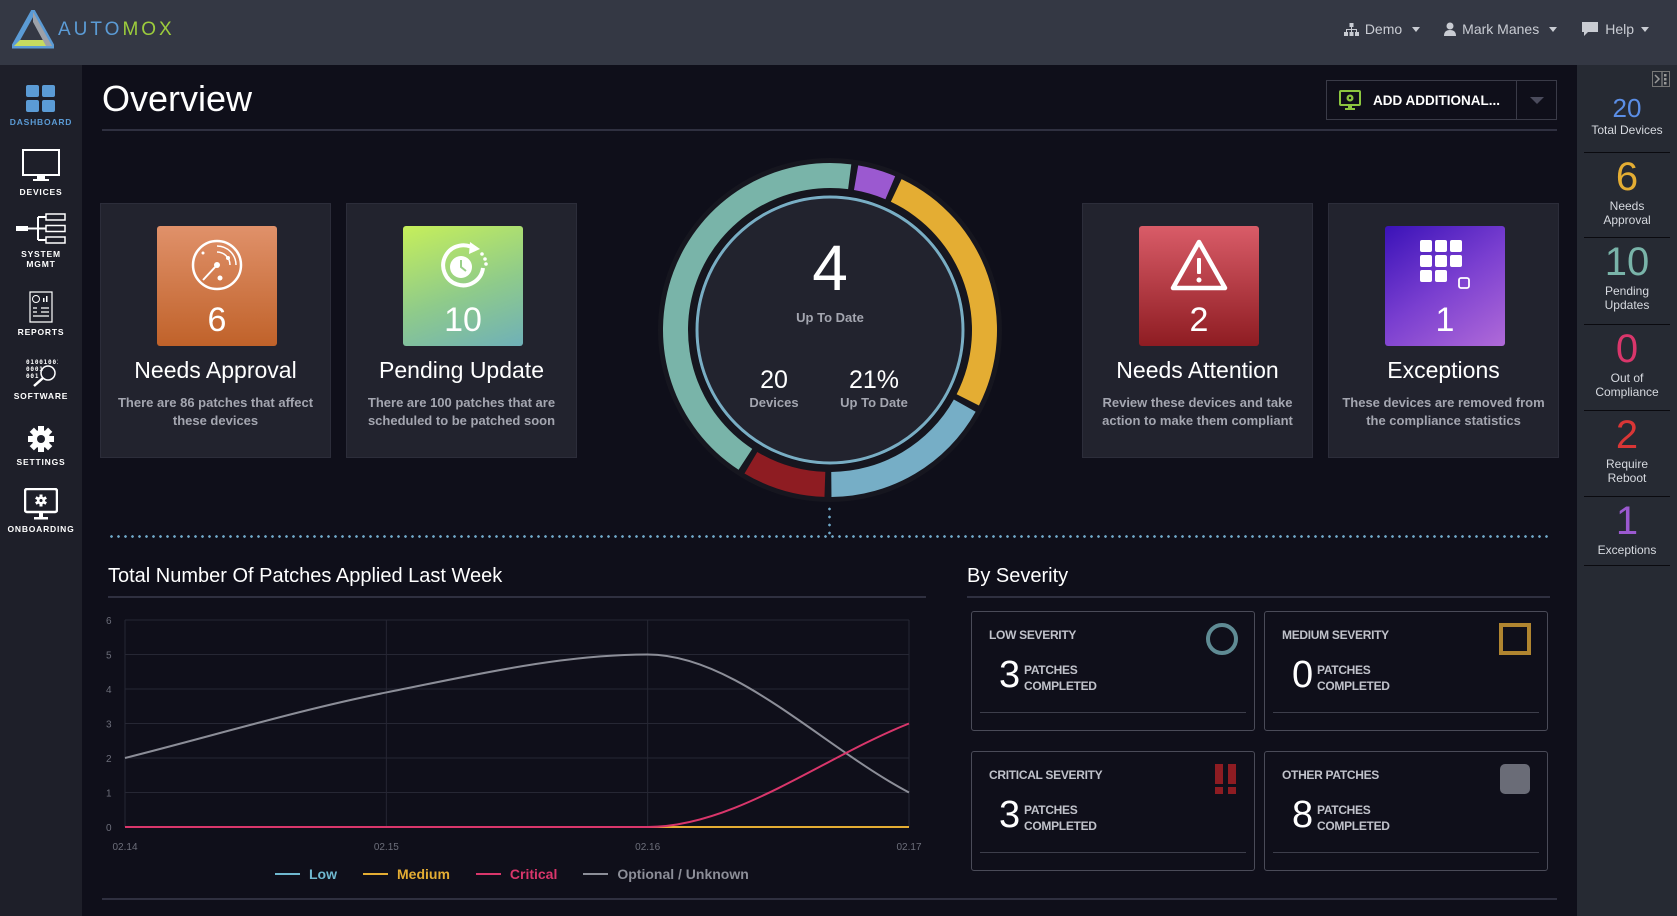  What do you see at coordinates (1113, 671) in the screenshot?
I see `severity-card-low: LOW SEVERITY 3 PATCHES COMPLETED` at bounding box center [1113, 671].